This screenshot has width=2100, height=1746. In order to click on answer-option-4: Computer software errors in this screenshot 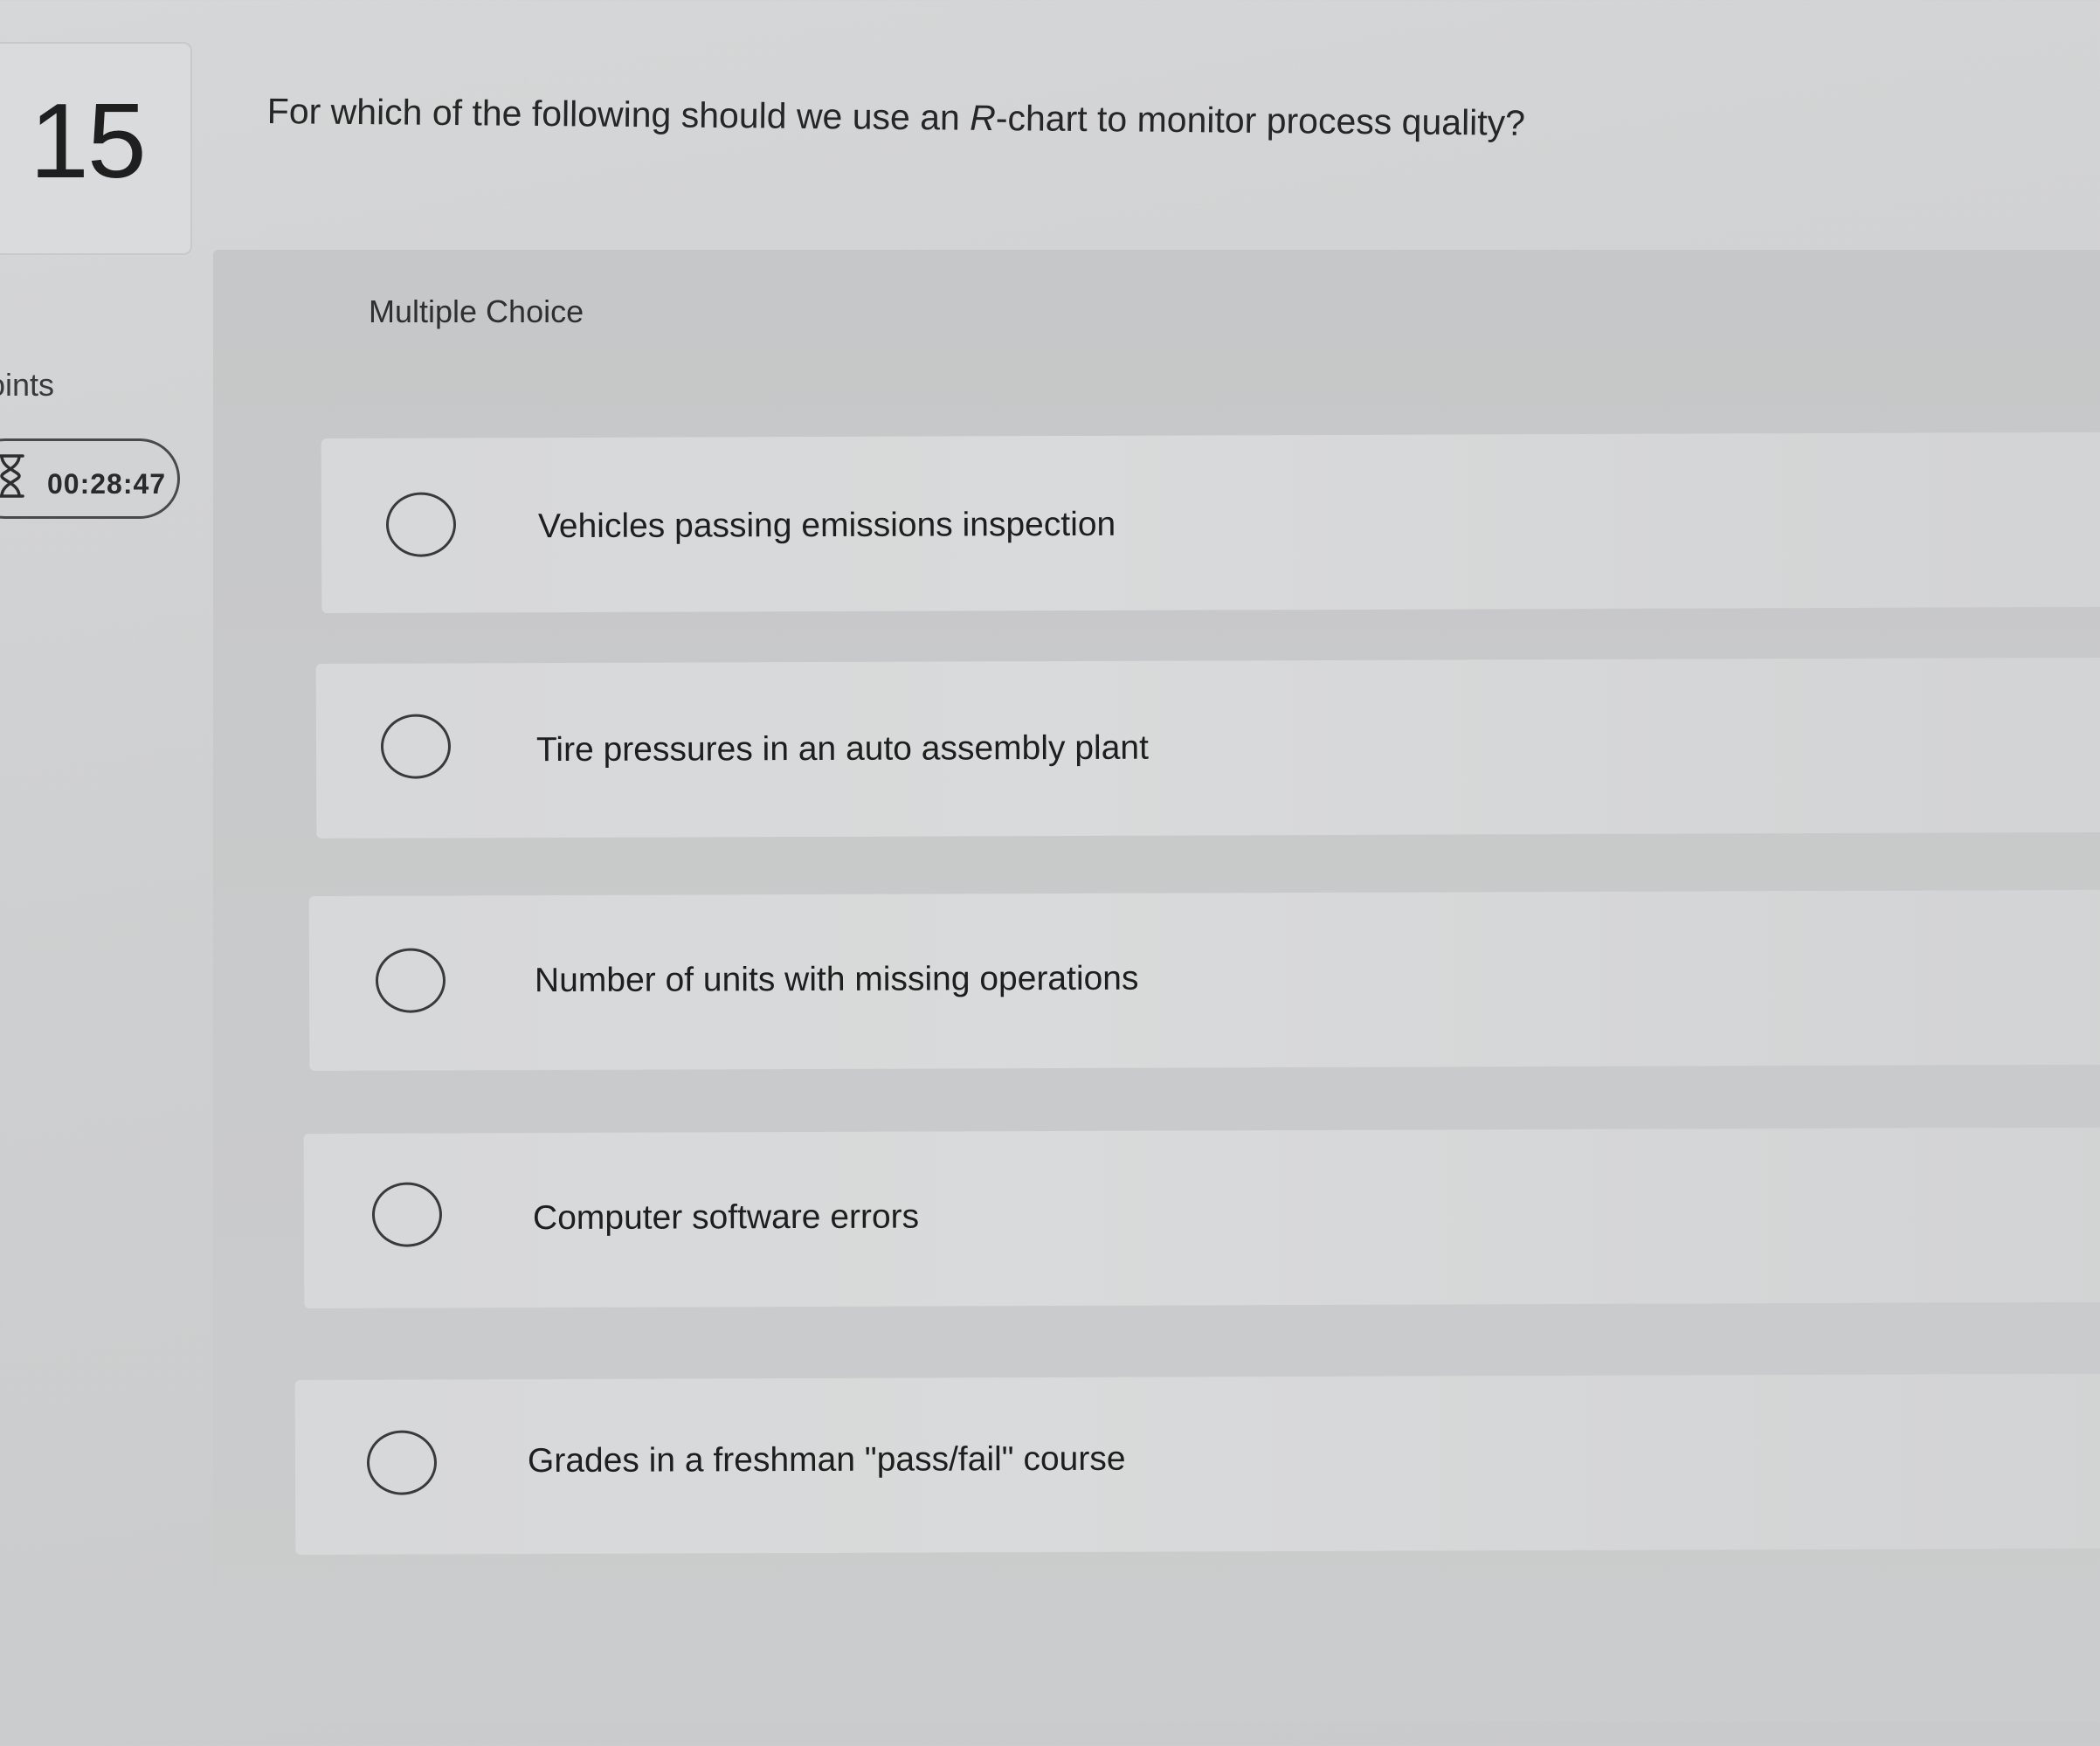, I will do `click(1202, 1217)`.